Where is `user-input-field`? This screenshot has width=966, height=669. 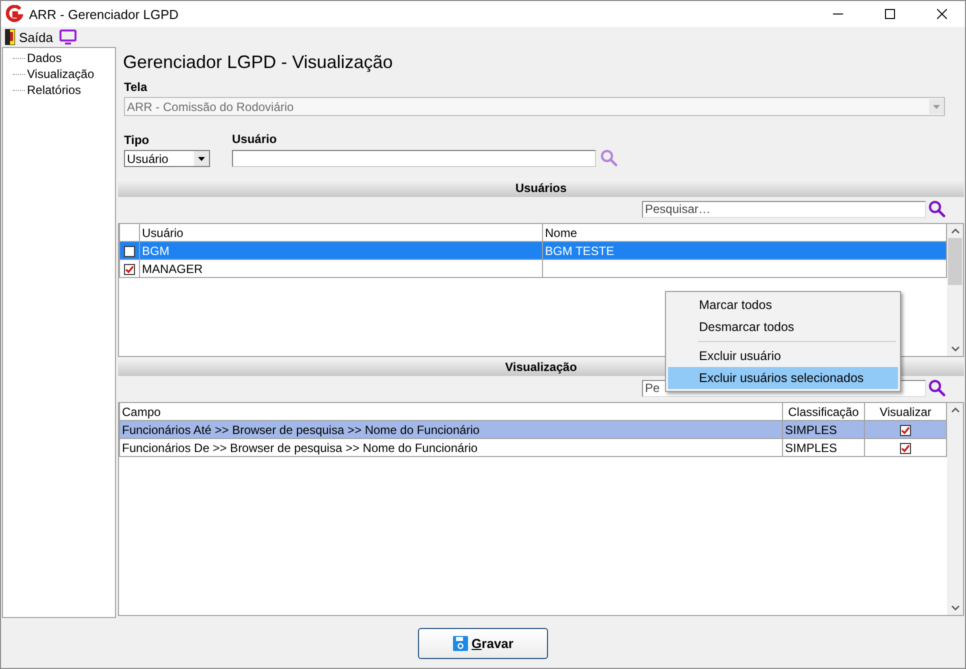 user-input-field is located at coordinates (414, 158).